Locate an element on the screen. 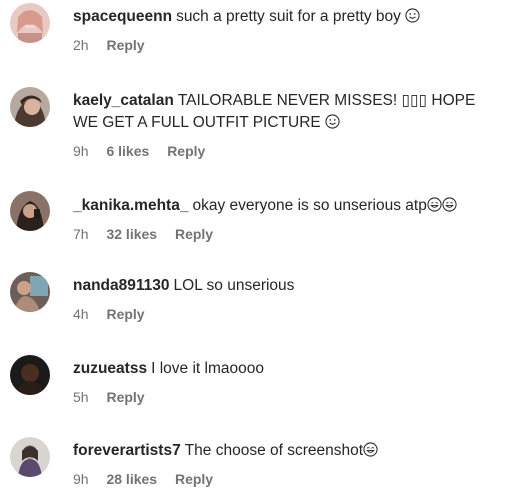 This screenshot has height=496, width=512. comment-username: zuzueatss is located at coordinates (110, 368).